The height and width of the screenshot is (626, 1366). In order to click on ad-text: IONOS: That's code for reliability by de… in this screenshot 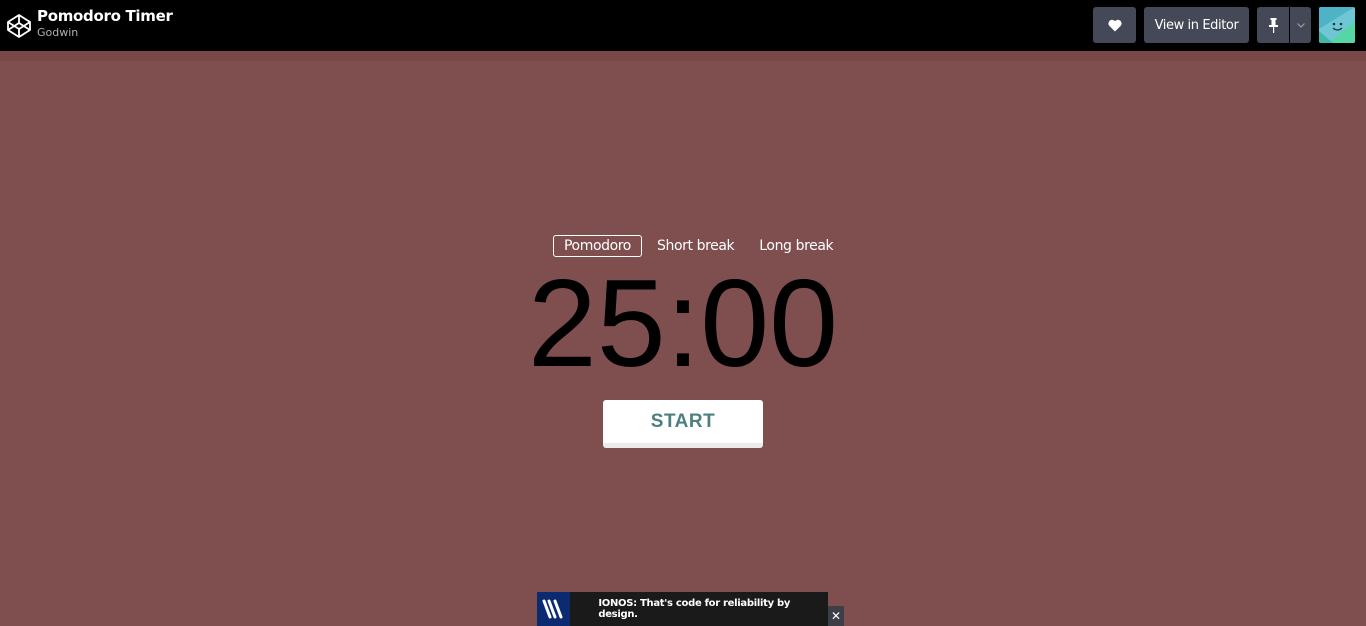, I will do `click(694, 609)`.